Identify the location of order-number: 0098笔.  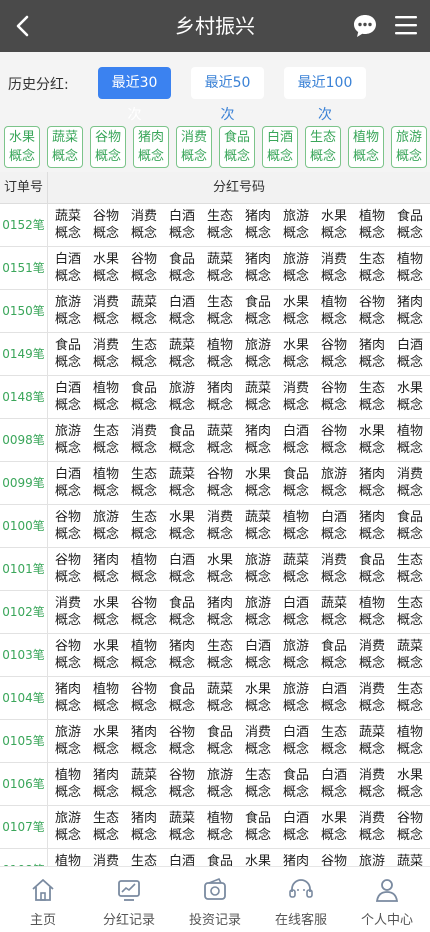
(24, 440).